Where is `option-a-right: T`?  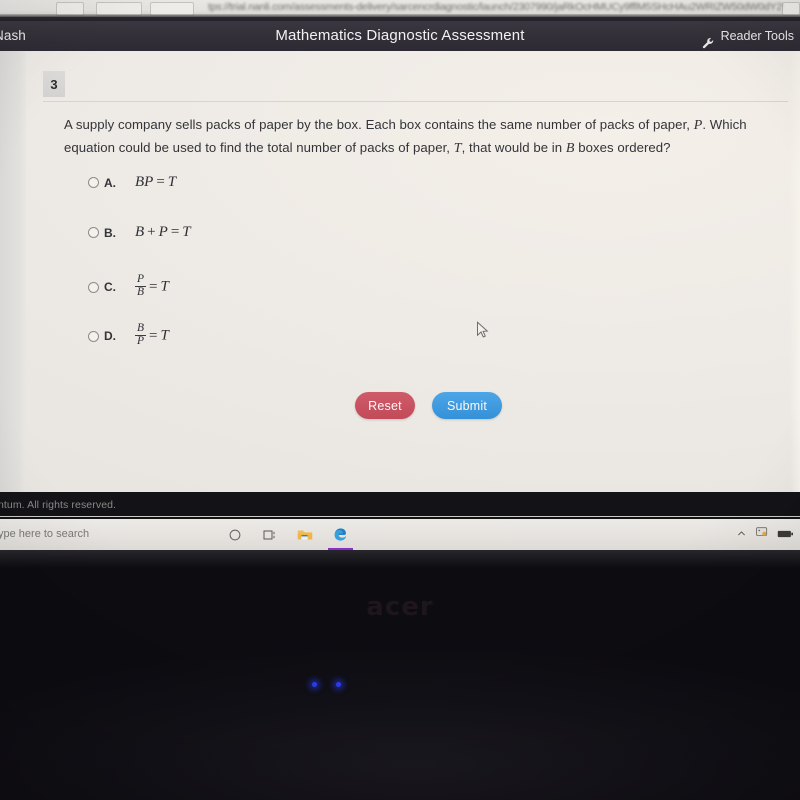 option-a-right: T is located at coordinates (172, 182).